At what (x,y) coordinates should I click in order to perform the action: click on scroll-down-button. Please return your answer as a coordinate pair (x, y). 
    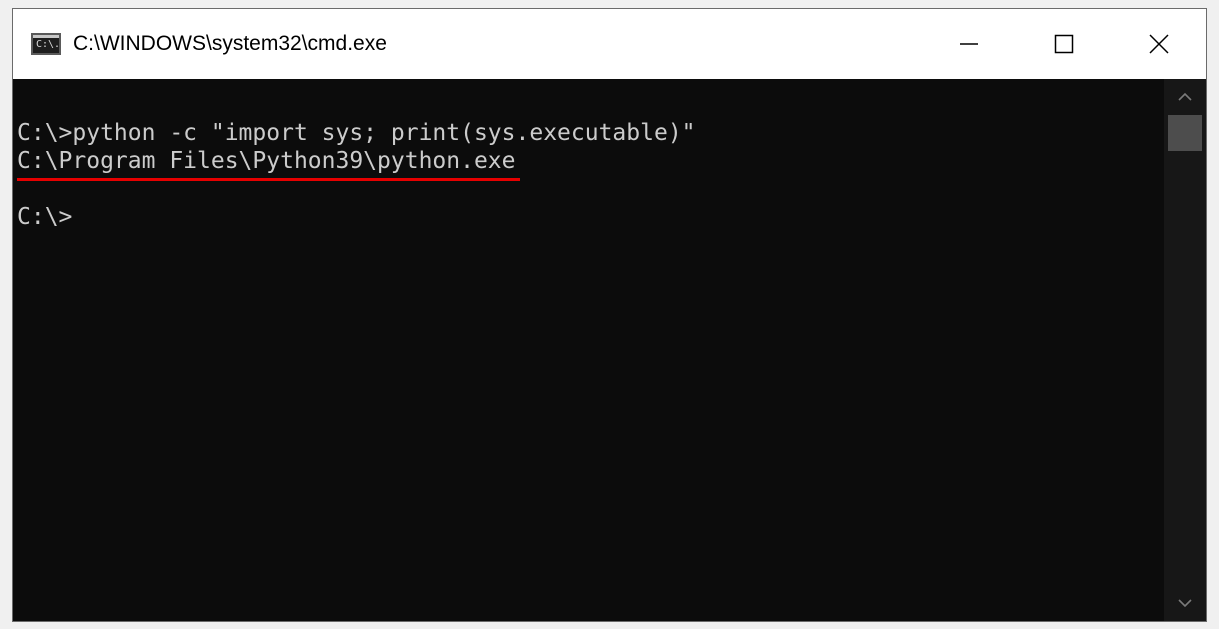
    Looking at the image, I should click on (1185, 603).